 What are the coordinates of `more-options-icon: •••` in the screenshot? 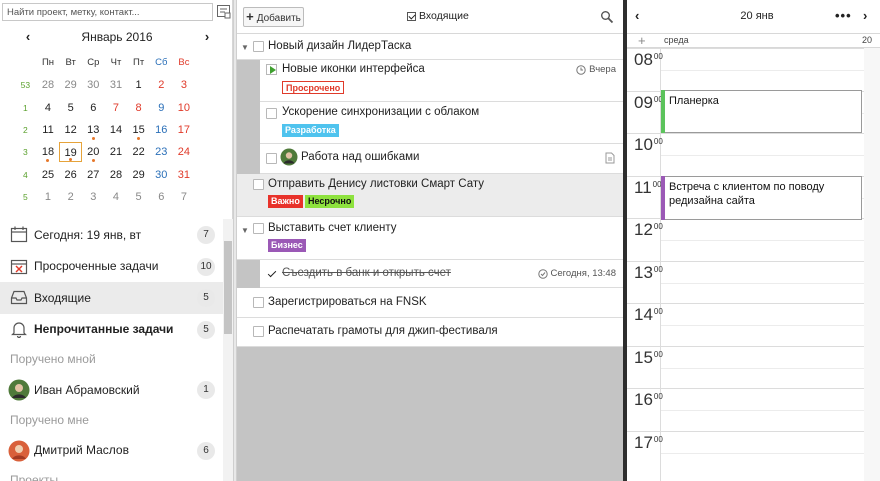 It's located at (843, 15).